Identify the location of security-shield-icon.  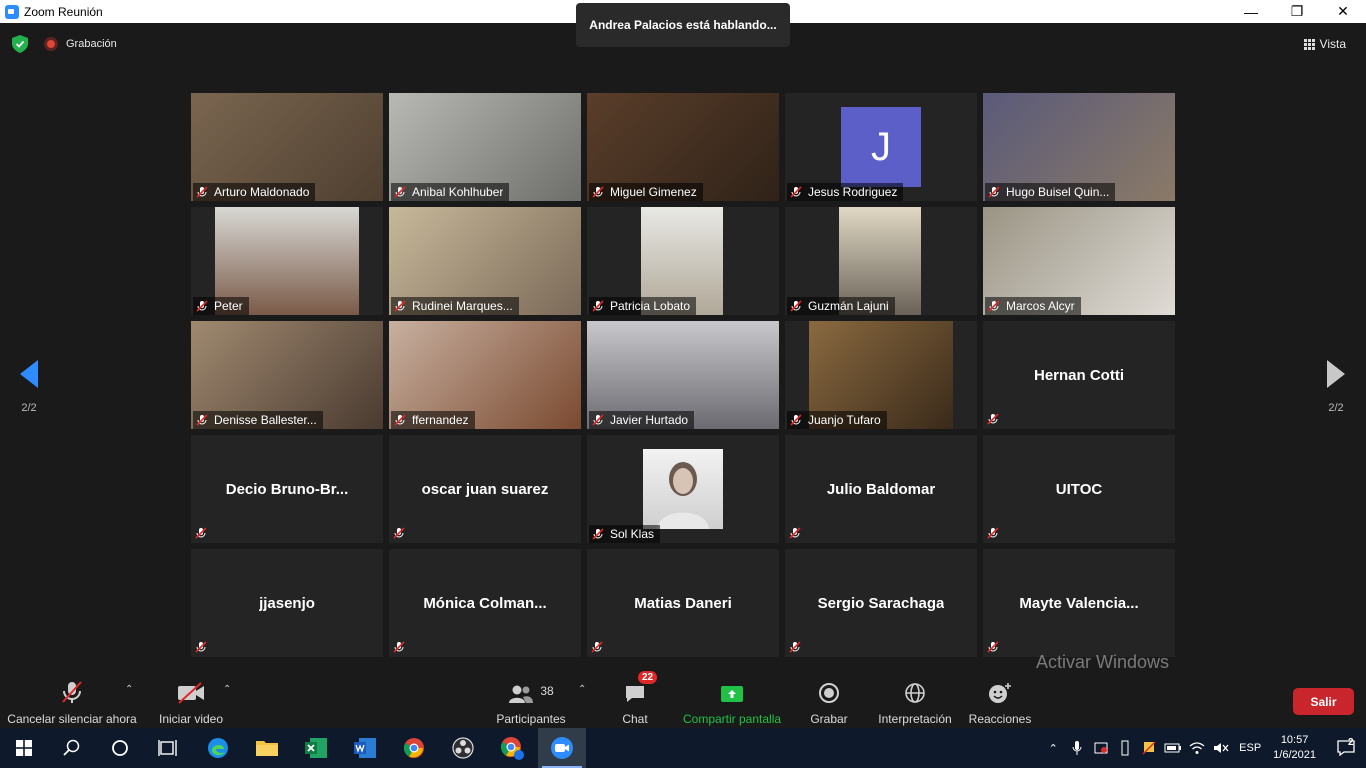
(20, 44).